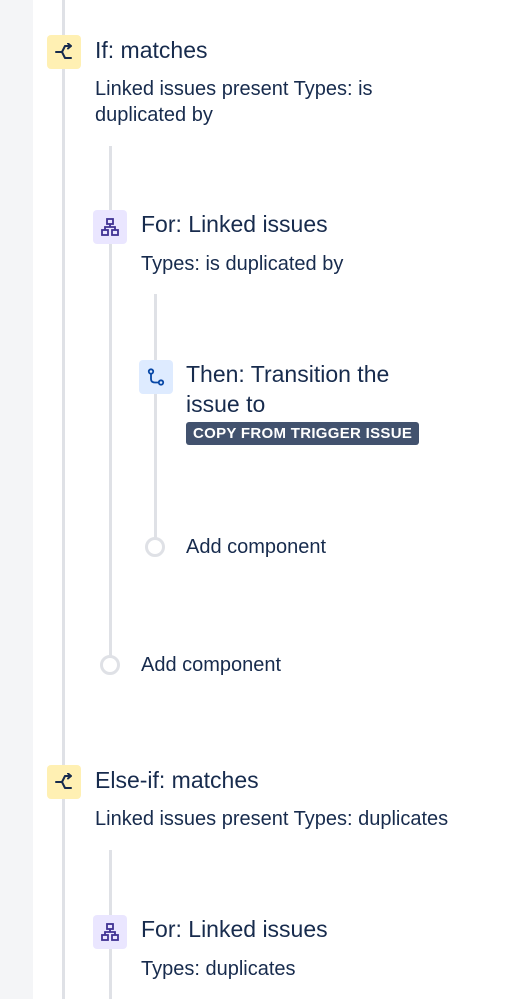 The image size is (530, 999). Describe the element at coordinates (218, 969) in the screenshot. I see `for-linked-issues-description: Types: duplicates` at that location.